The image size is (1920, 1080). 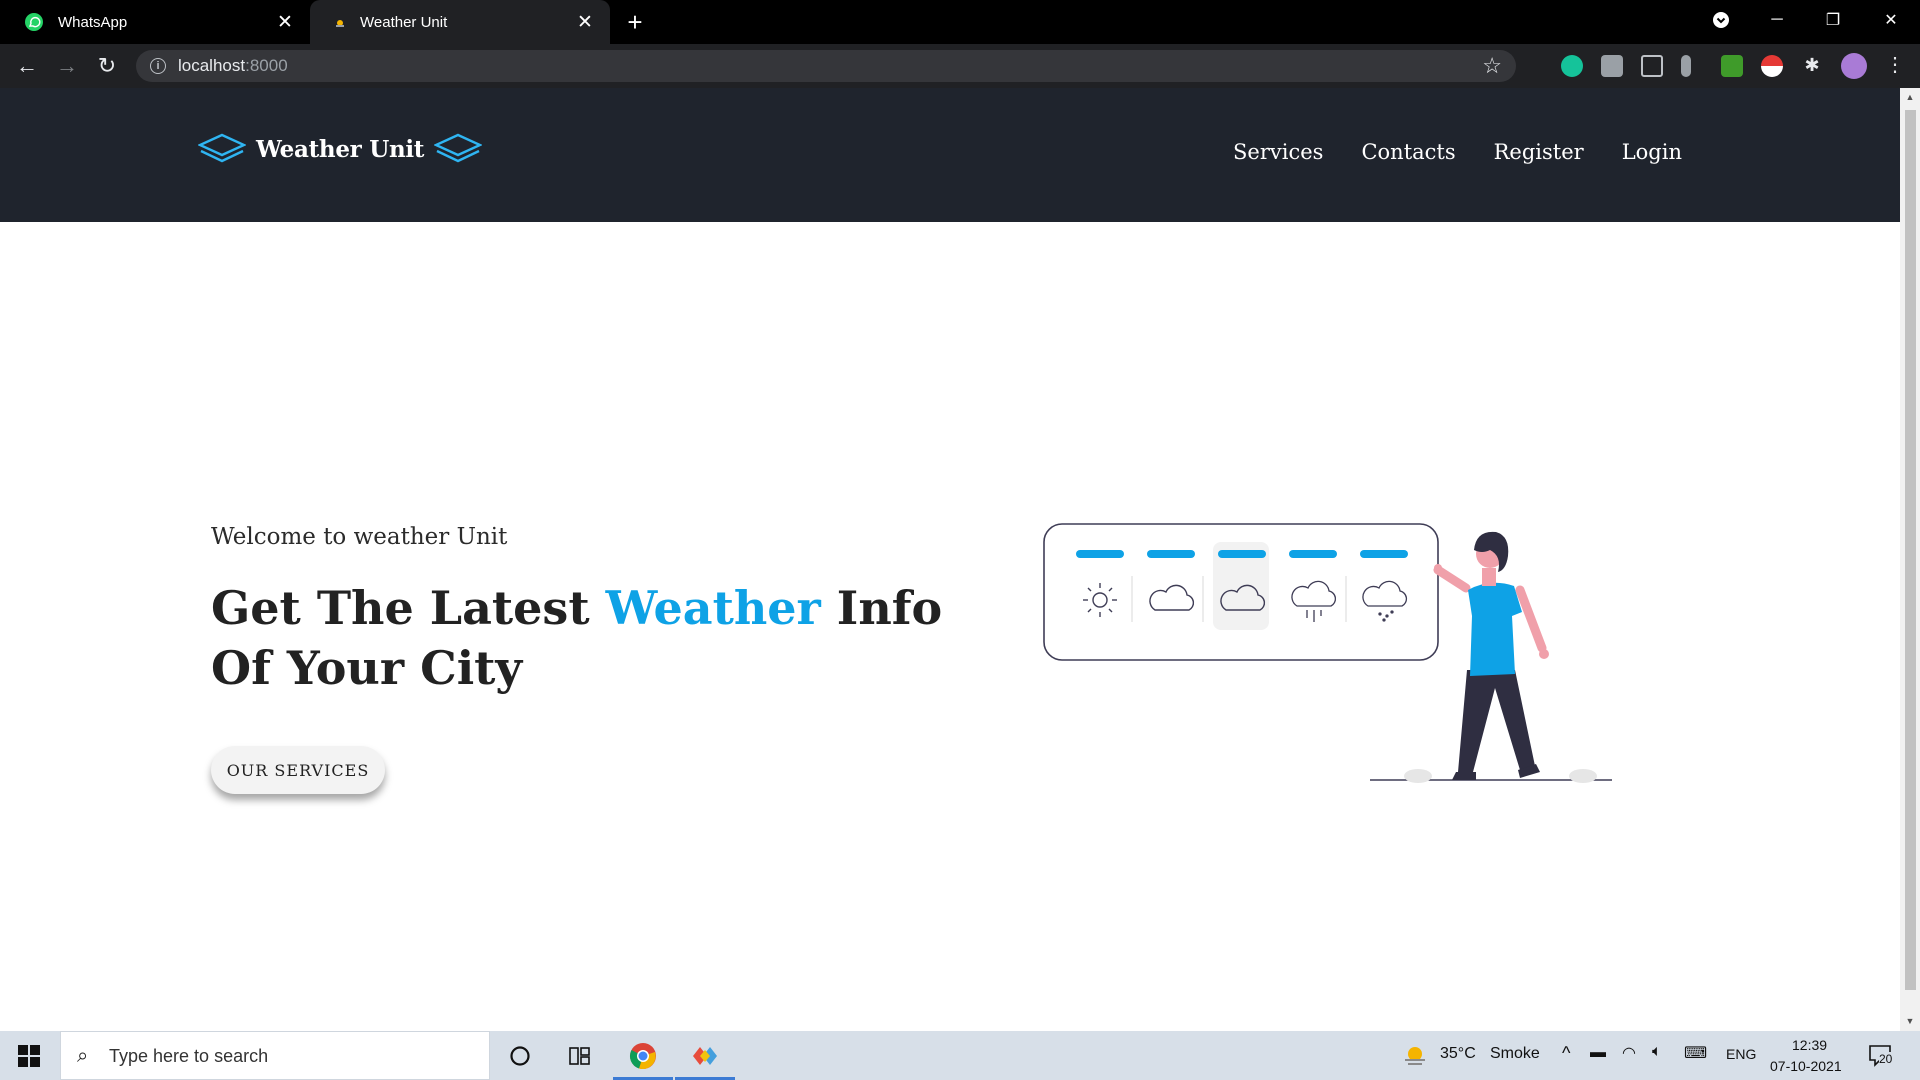 I want to click on our-services-button: OUR SERVICES, so click(x=298, y=770).